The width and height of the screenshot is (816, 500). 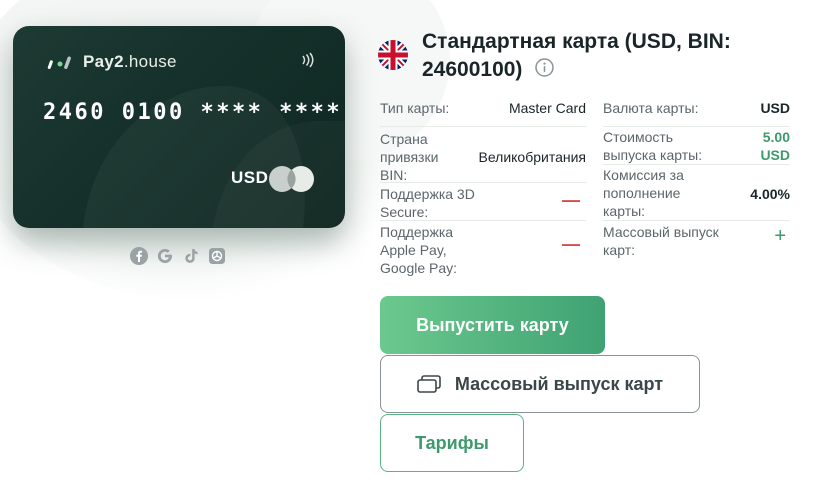 I want to click on detail-label: Поддержка 3D Secure:, so click(x=427, y=203).